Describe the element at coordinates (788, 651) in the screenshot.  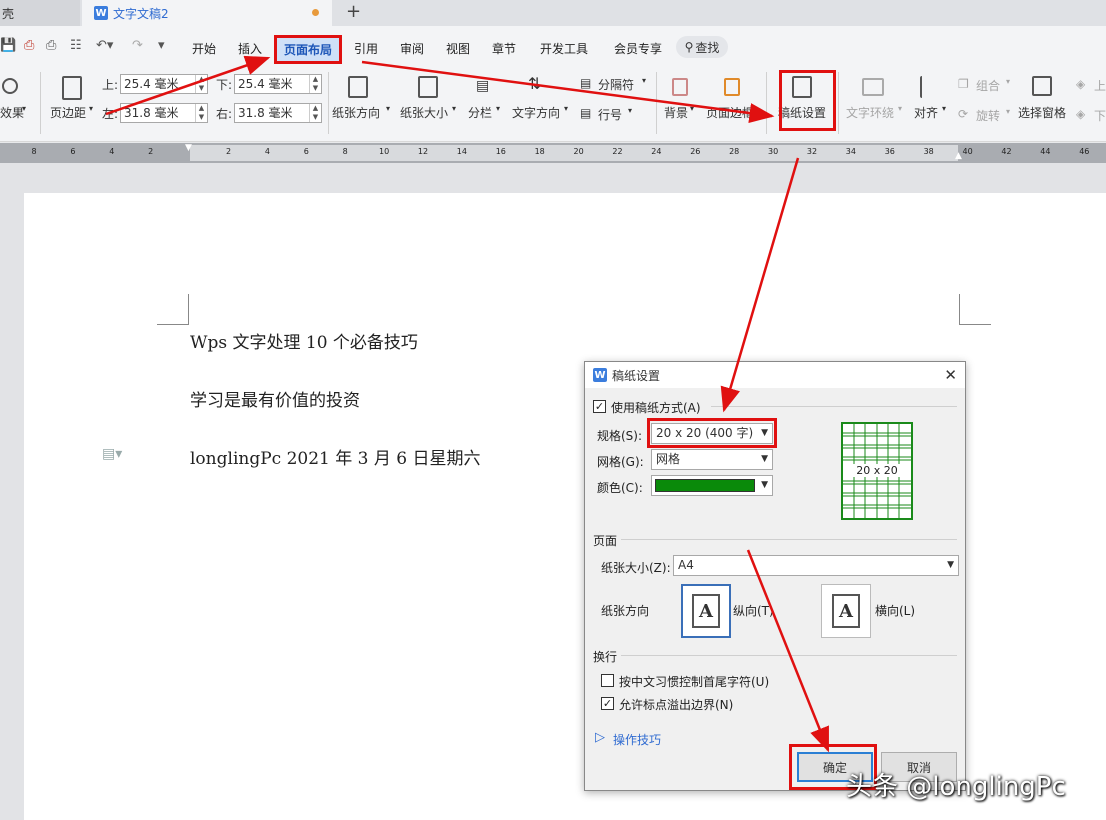
I see `arrow-to-ok-button` at that location.